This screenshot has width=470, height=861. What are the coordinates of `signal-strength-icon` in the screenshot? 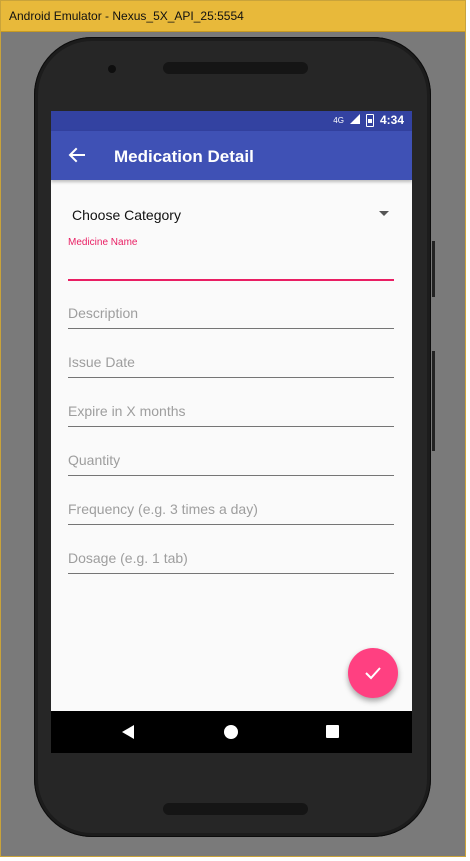 It's located at (354, 120).